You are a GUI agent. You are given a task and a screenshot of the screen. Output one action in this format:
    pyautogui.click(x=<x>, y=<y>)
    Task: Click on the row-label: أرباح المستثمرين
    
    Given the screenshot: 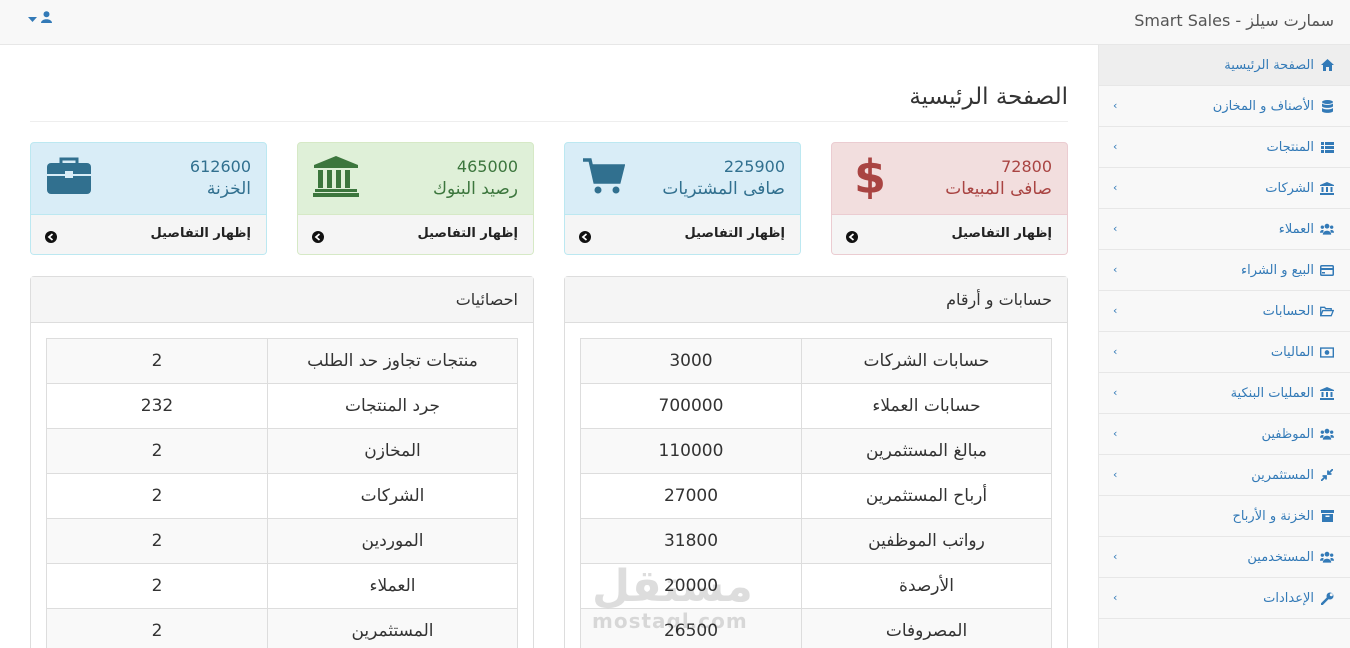 What is the action you would take?
    pyautogui.click(x=926, y=496)
    